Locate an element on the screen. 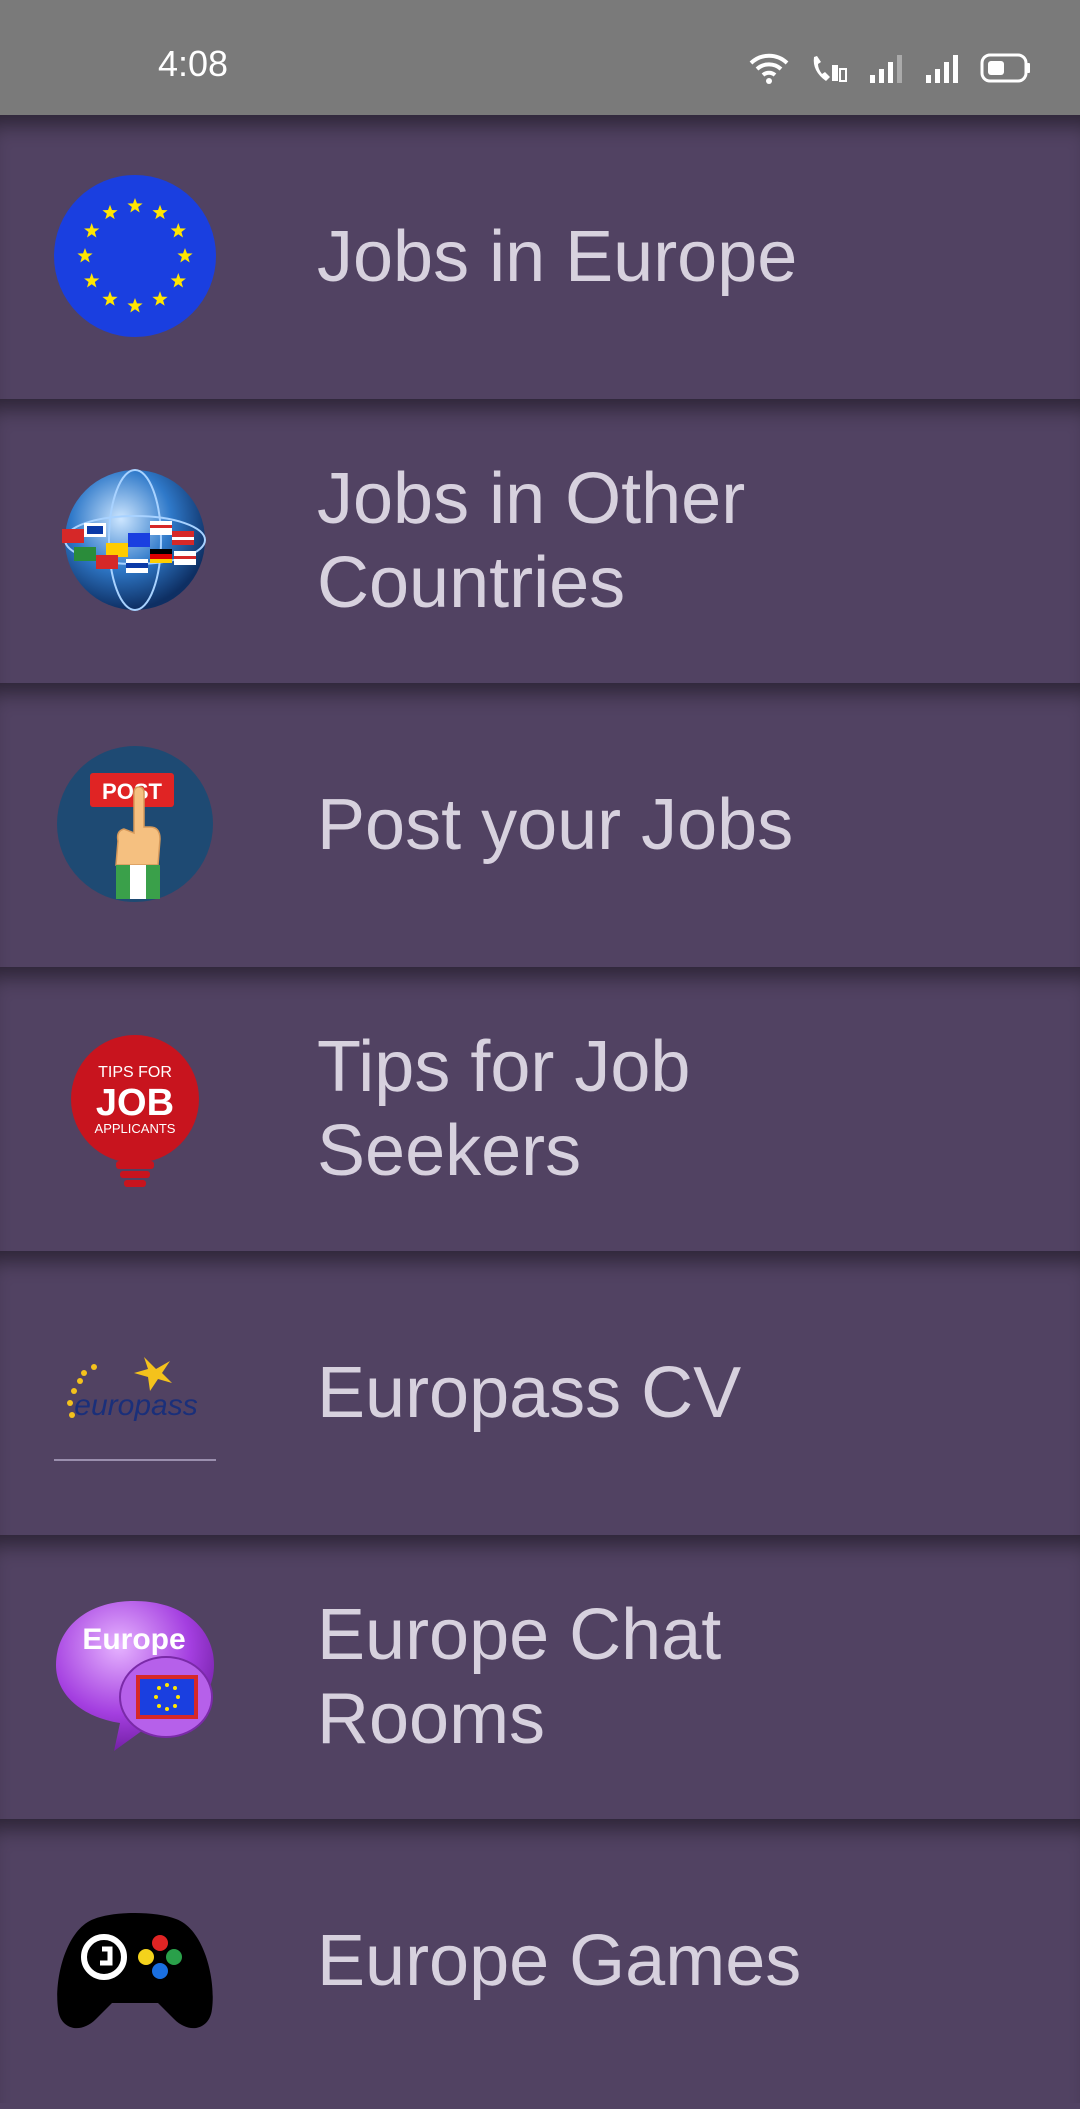 The width and height of the screenshot is (1080, 2109). menu-item-jobs-in-europe: Jobs in Europe is located at coordinates (540, 257).